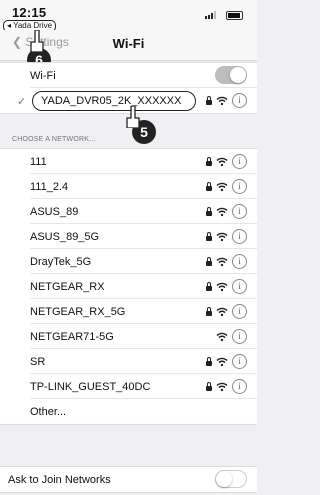  What do you see at coordinates (38, 162) in the screenshot?
I see `network-name: 111` at bounding box center [38, 162].